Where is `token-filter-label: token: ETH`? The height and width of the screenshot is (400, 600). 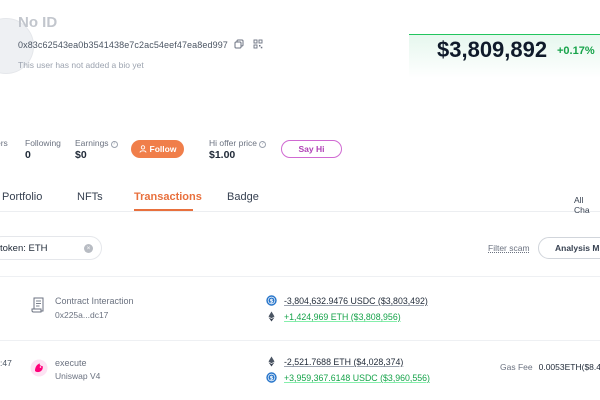 token-filter-label: token: ETH is located at coordinates (24, 248).